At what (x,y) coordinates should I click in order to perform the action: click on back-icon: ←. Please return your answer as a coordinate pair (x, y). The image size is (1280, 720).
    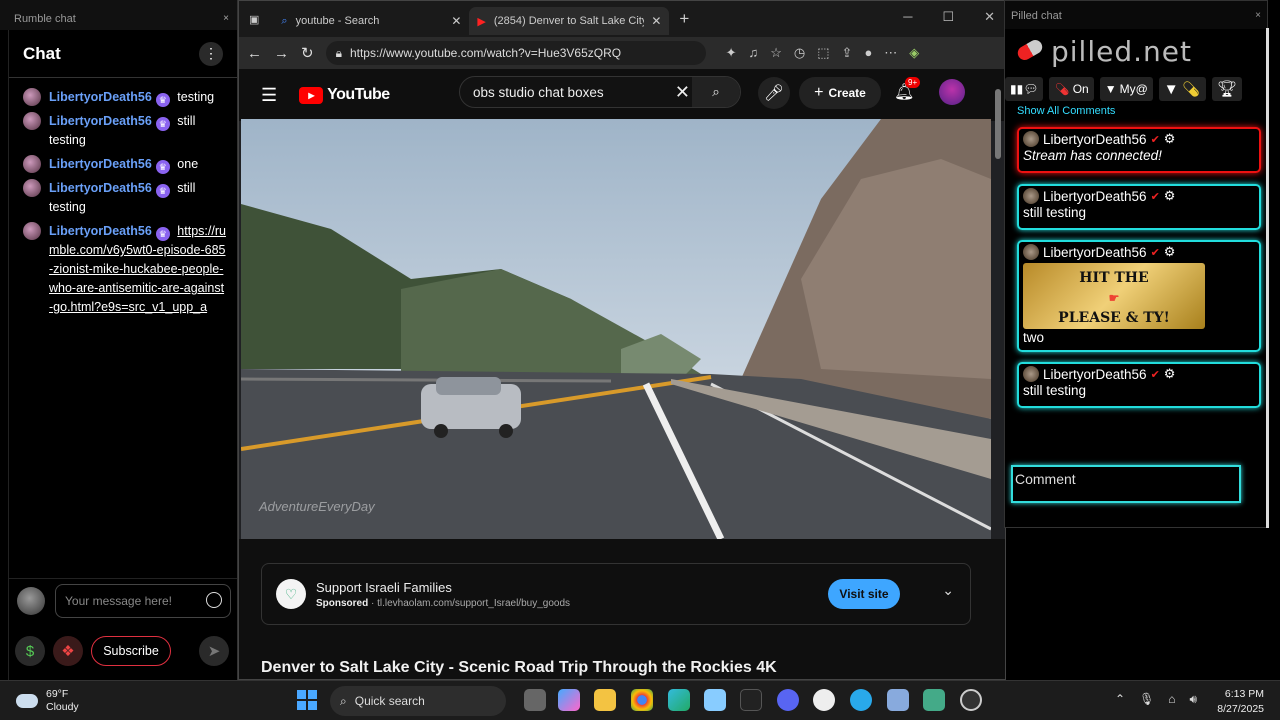
    Looking at the image, I should click on (254, 53).